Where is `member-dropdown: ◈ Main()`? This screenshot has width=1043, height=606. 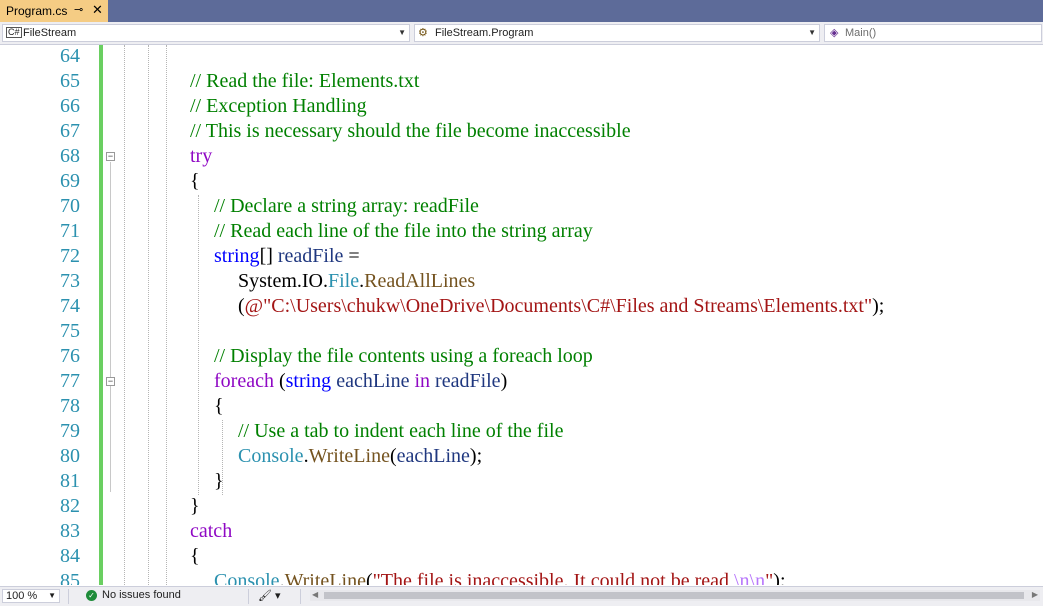 member-dropdown: ◈ Main() is located at coordinates (933, 33).